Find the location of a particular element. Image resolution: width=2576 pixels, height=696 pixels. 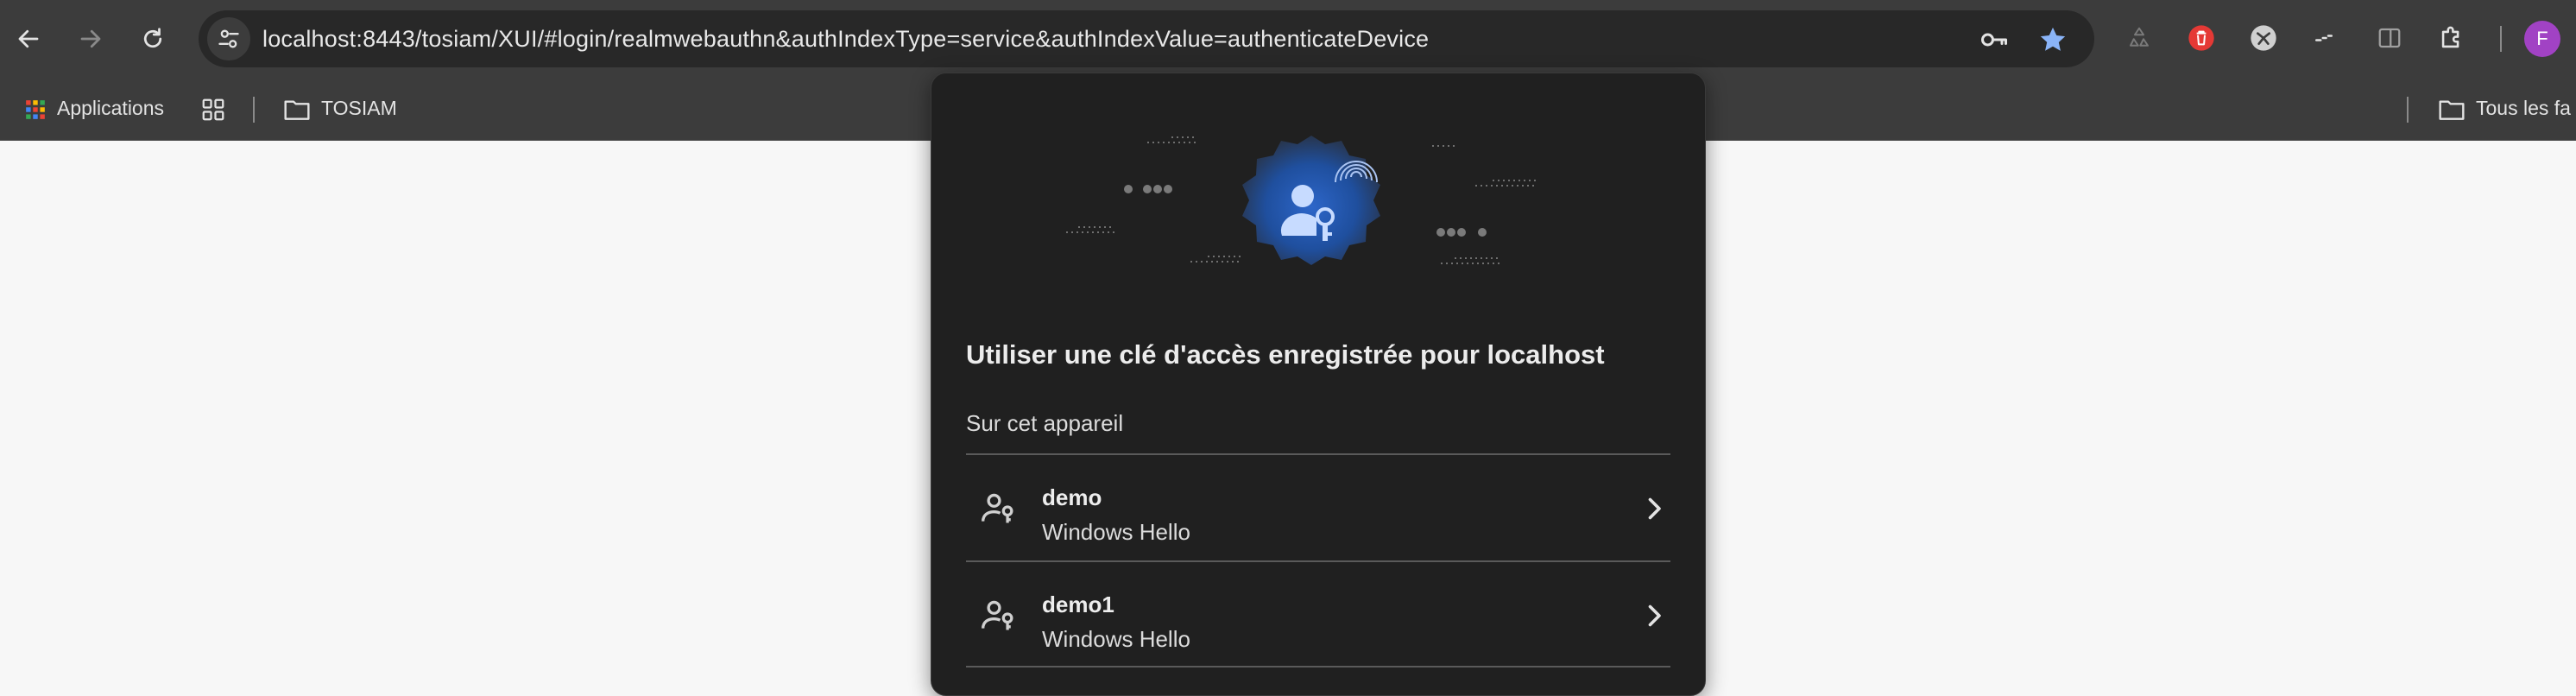

password-key-button is located at coordinates (1994, 39).